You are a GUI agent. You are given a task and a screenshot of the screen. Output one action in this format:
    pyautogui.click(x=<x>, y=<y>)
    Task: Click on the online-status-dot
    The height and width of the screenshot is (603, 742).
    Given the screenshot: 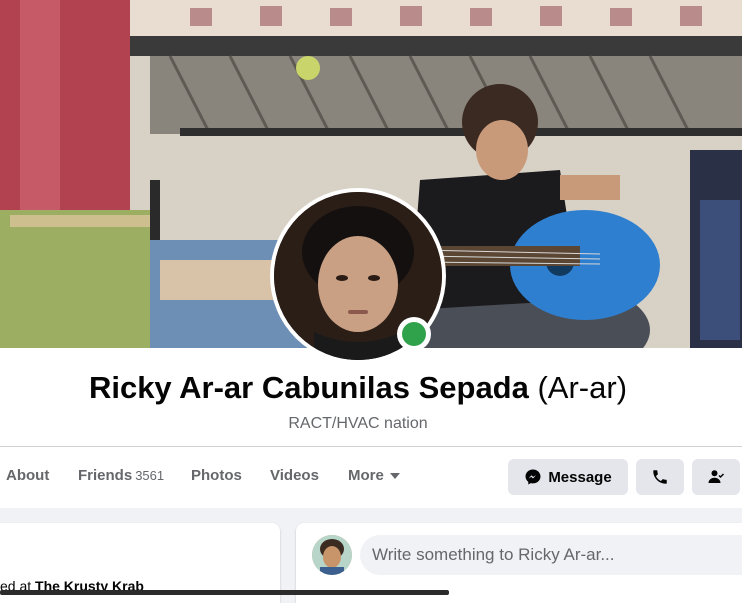 What is the action you would take?
    pyautogui.click(x=414, y=334)
    